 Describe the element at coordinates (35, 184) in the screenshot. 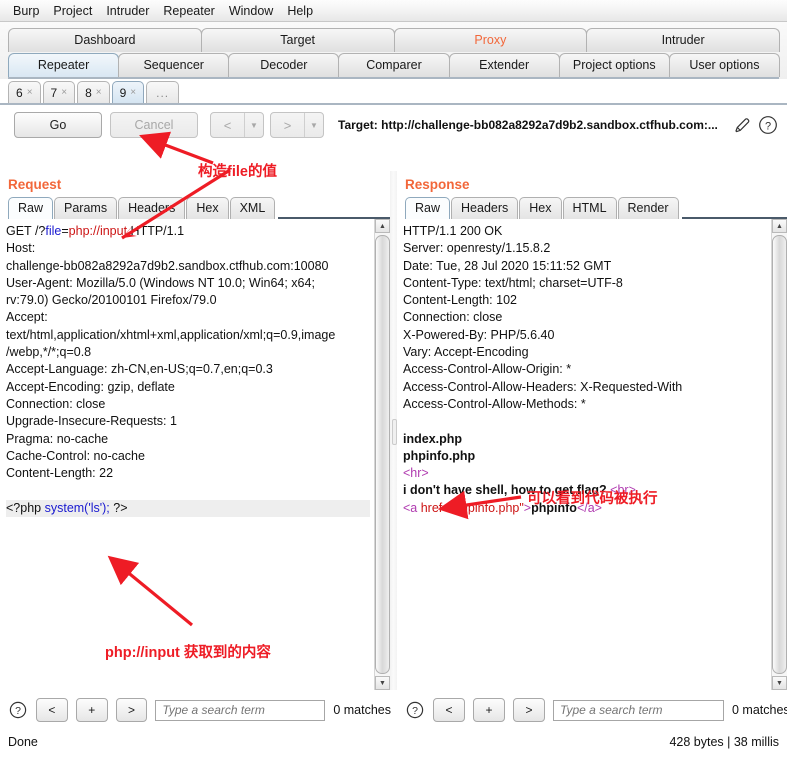

I see `request-title: Request` at that location.